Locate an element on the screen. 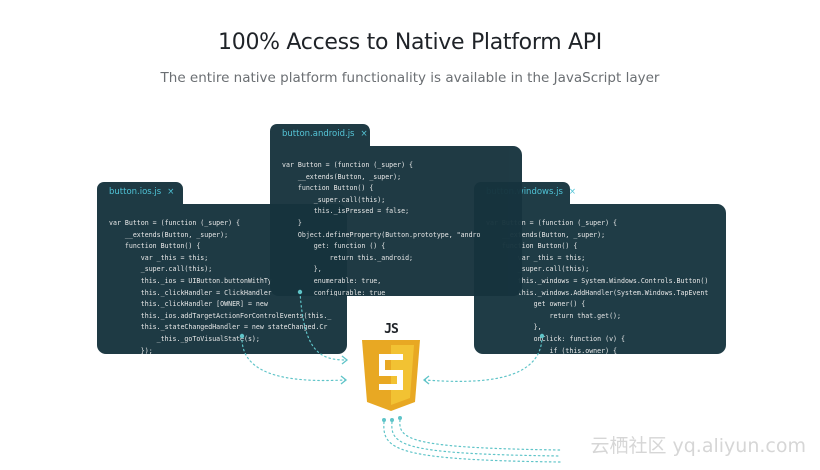 This screenshot has width=820, height=470. javascript-logo: JS is located at coordinates (391, 368).